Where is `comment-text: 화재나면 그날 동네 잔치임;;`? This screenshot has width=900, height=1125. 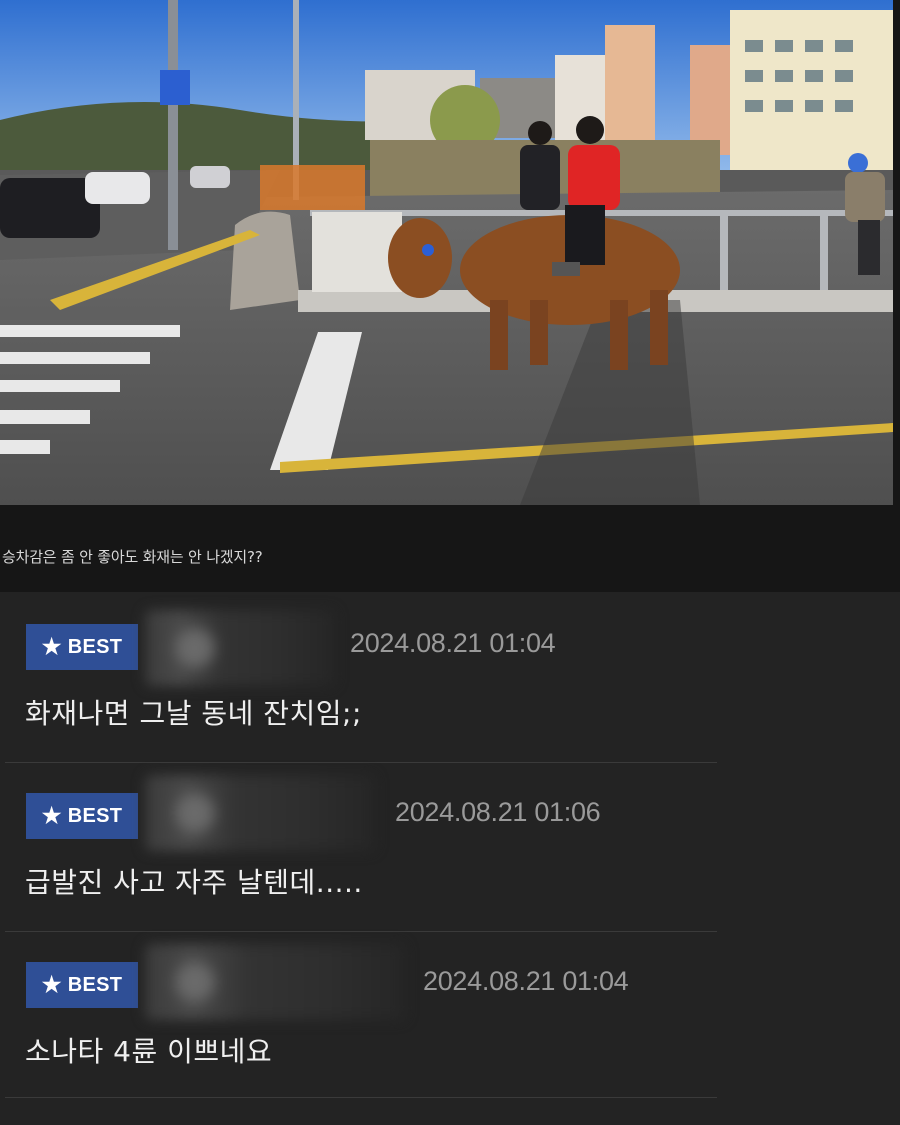 comment-text: 화재나면 그날 동네 잔치임;; is located at coordinates (193, 713).